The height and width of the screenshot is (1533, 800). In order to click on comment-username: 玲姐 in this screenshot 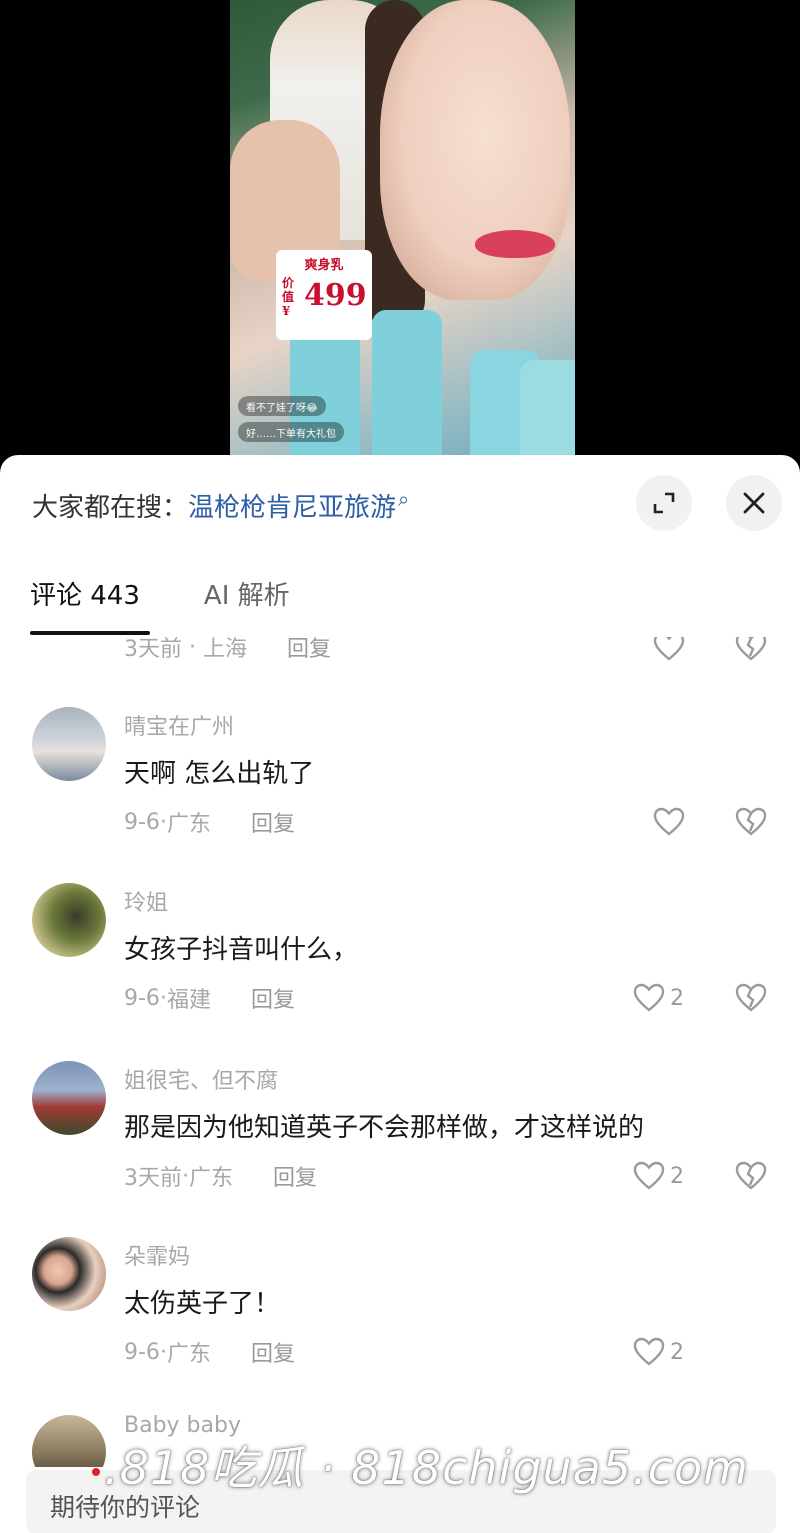, I will do `click(146, 901)`.